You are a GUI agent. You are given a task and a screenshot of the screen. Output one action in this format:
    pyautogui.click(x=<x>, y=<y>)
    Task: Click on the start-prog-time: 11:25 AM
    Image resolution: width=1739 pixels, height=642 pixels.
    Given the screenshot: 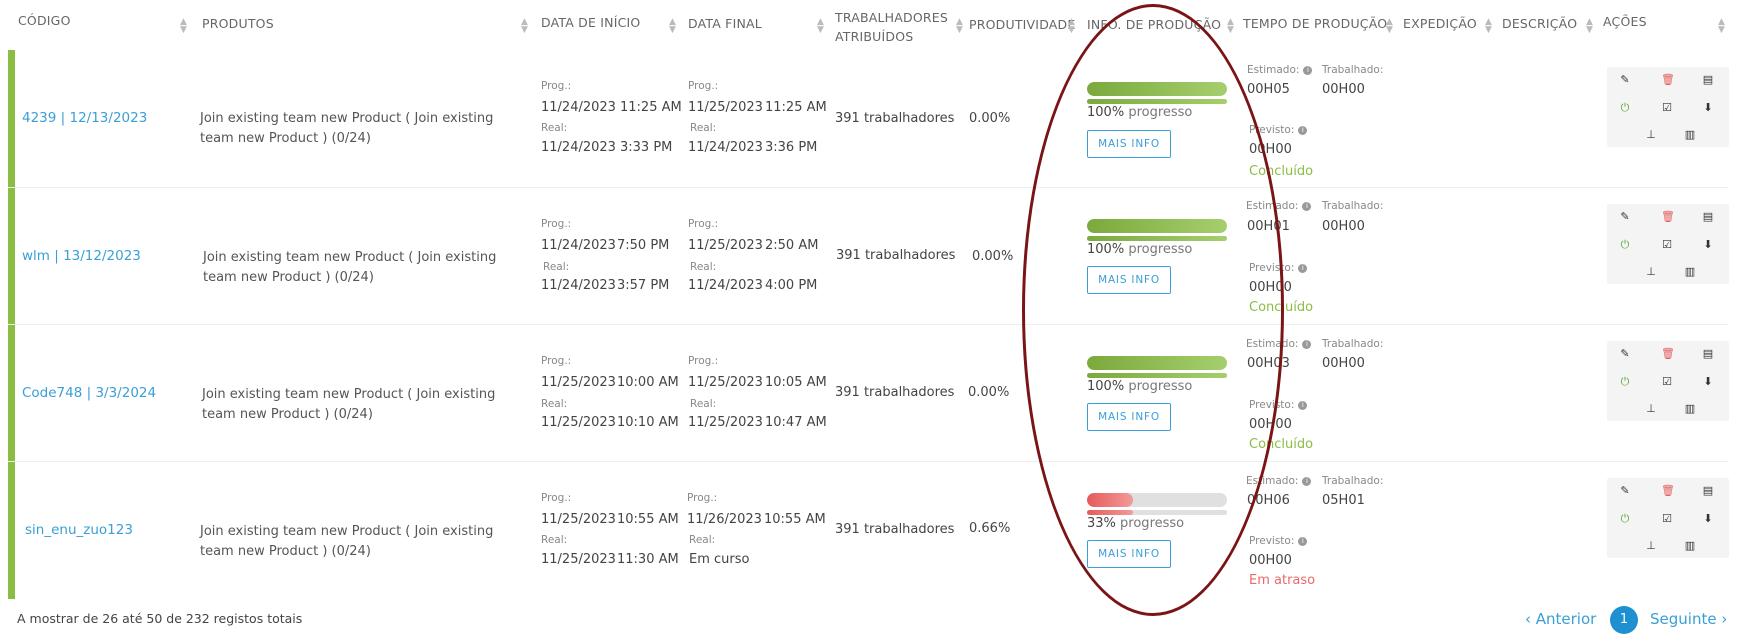 What is the action you would take?
    pyautogui.click(x=651, y=107)
    